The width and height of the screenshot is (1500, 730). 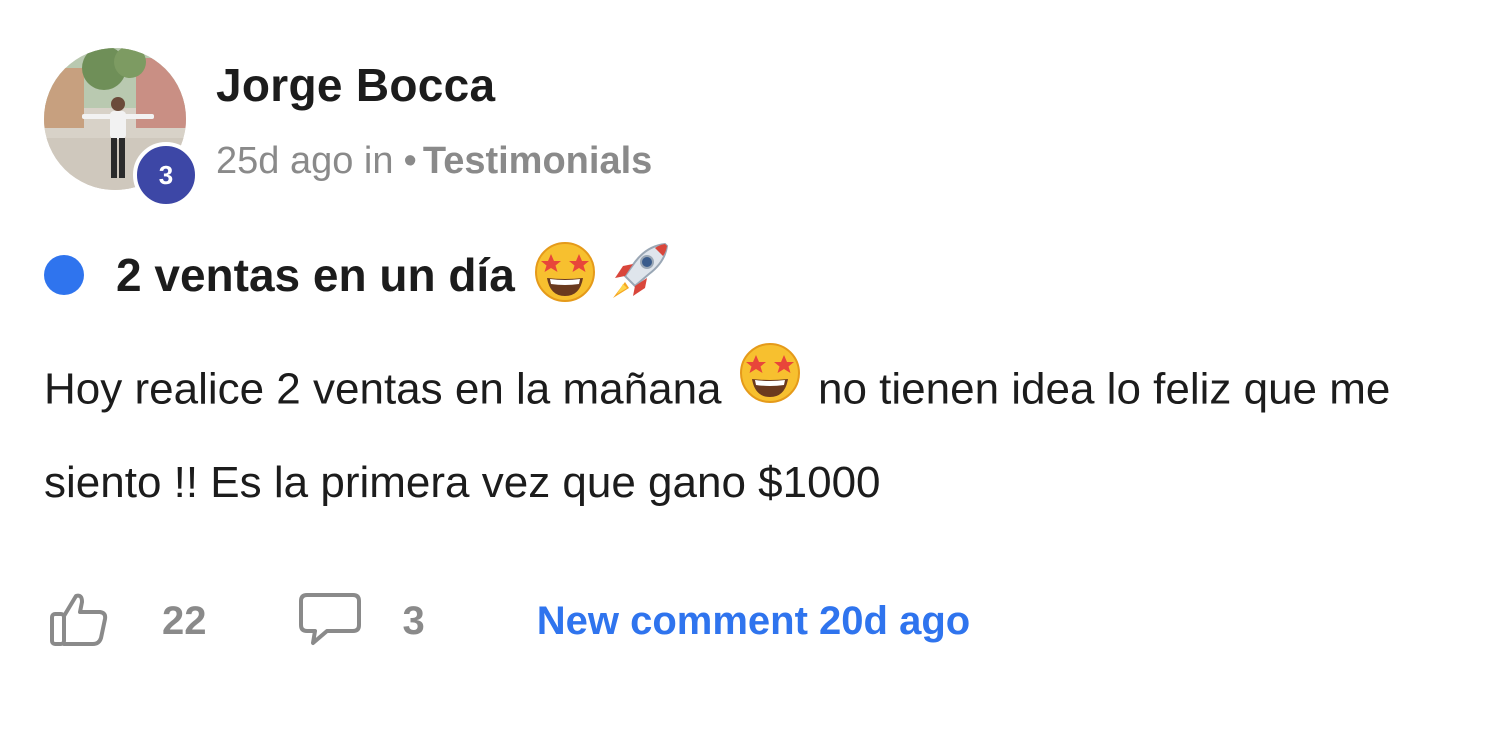 What do you see at coordinates (315, 275) in the screenshot?
I see `post-title: 2 ventas en un día` at bounding box center [315, 275].